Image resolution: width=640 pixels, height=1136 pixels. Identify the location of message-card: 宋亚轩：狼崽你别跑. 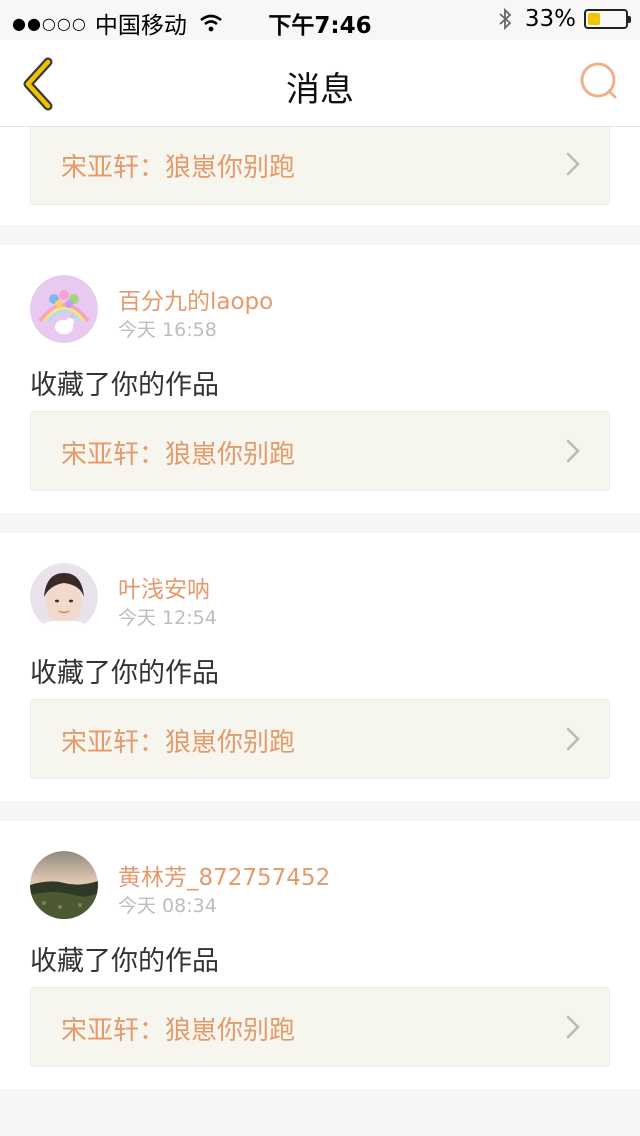
(320, 176).